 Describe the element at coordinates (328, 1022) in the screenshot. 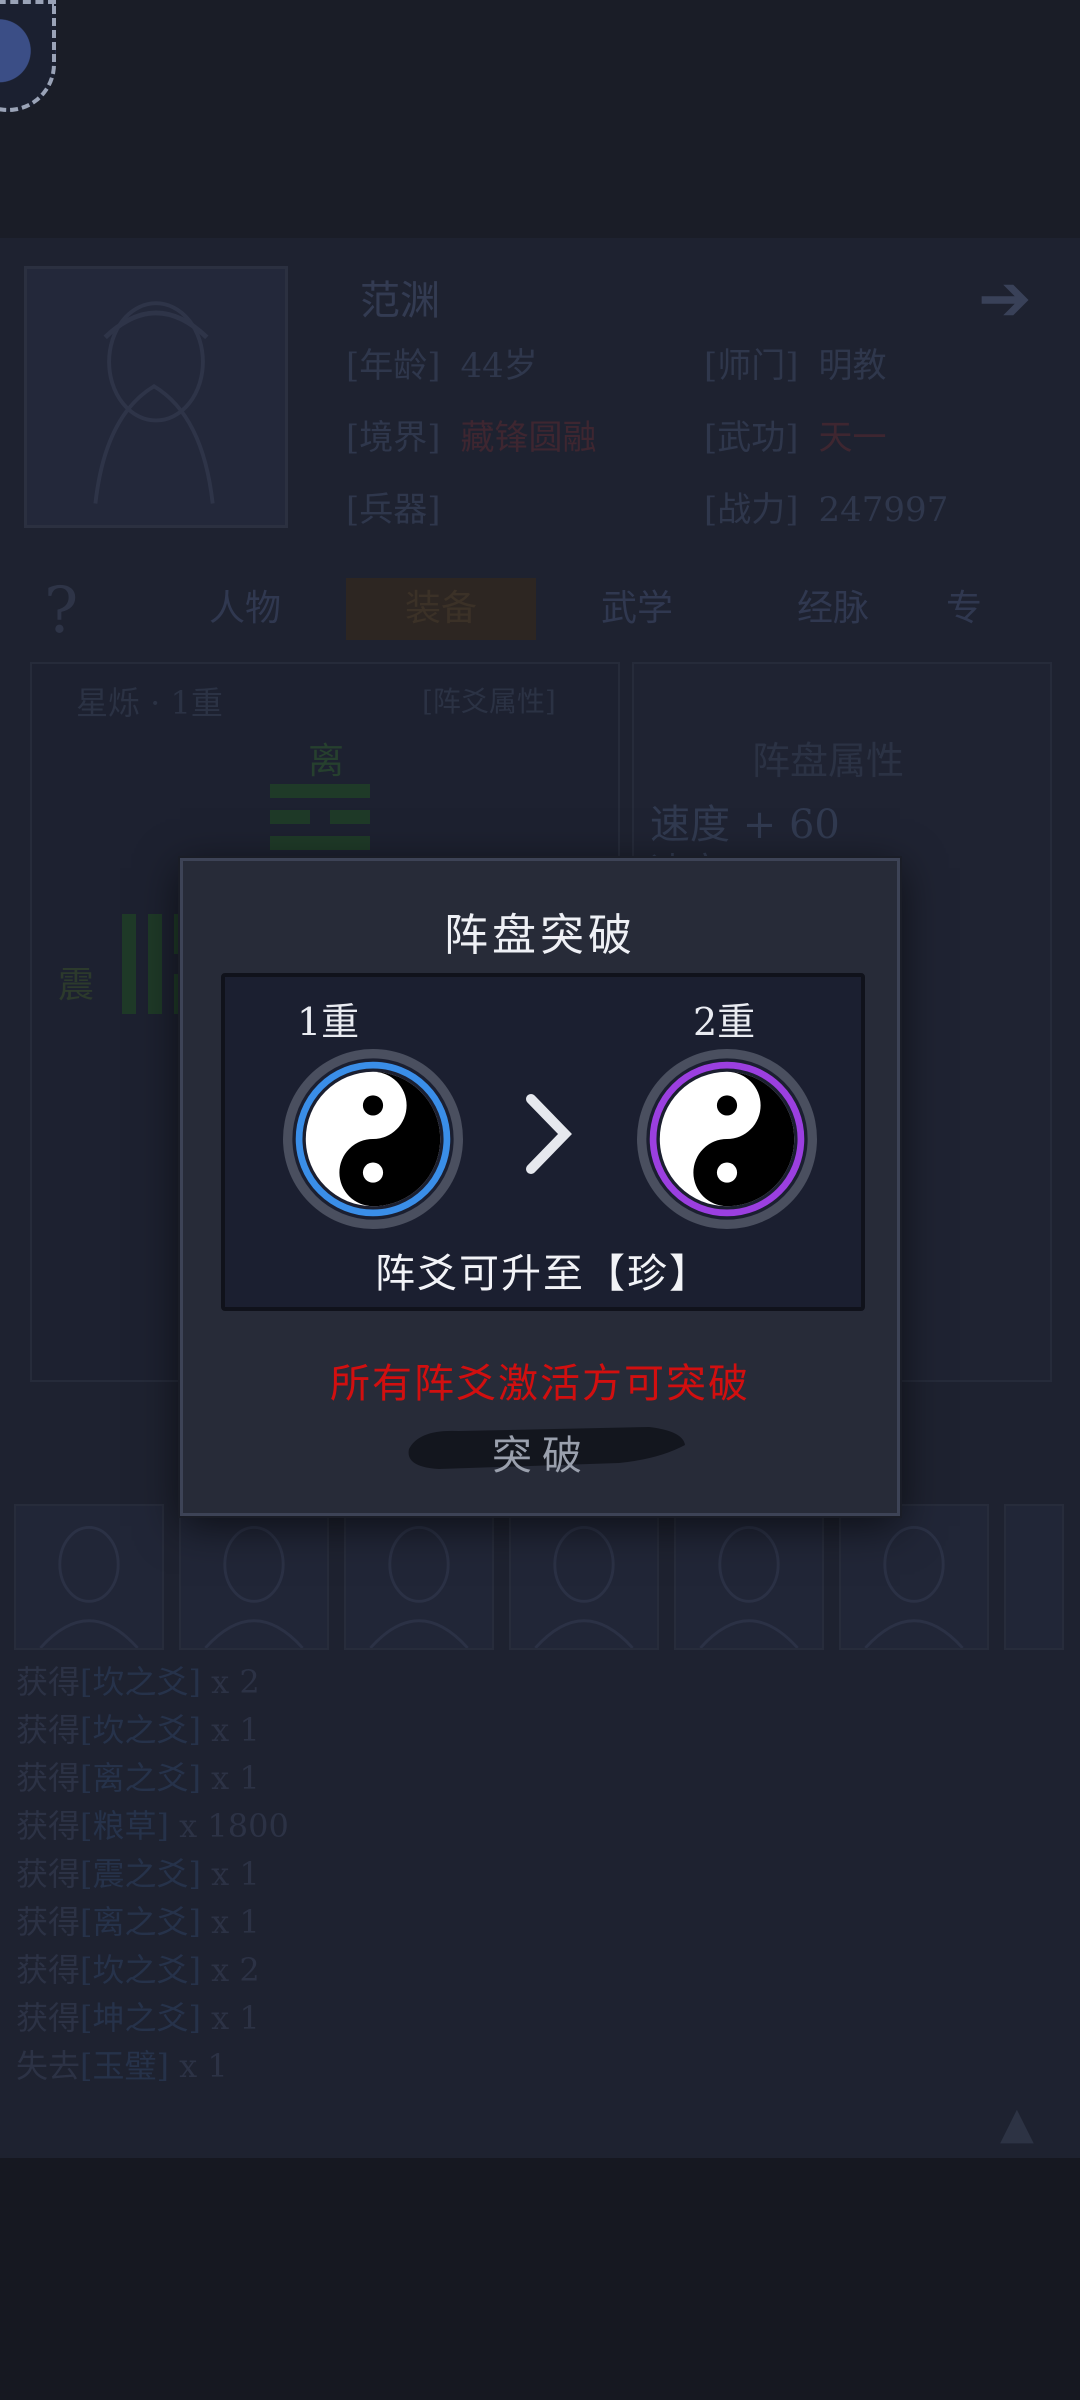

I see `from-level-label: 1重` at that location.